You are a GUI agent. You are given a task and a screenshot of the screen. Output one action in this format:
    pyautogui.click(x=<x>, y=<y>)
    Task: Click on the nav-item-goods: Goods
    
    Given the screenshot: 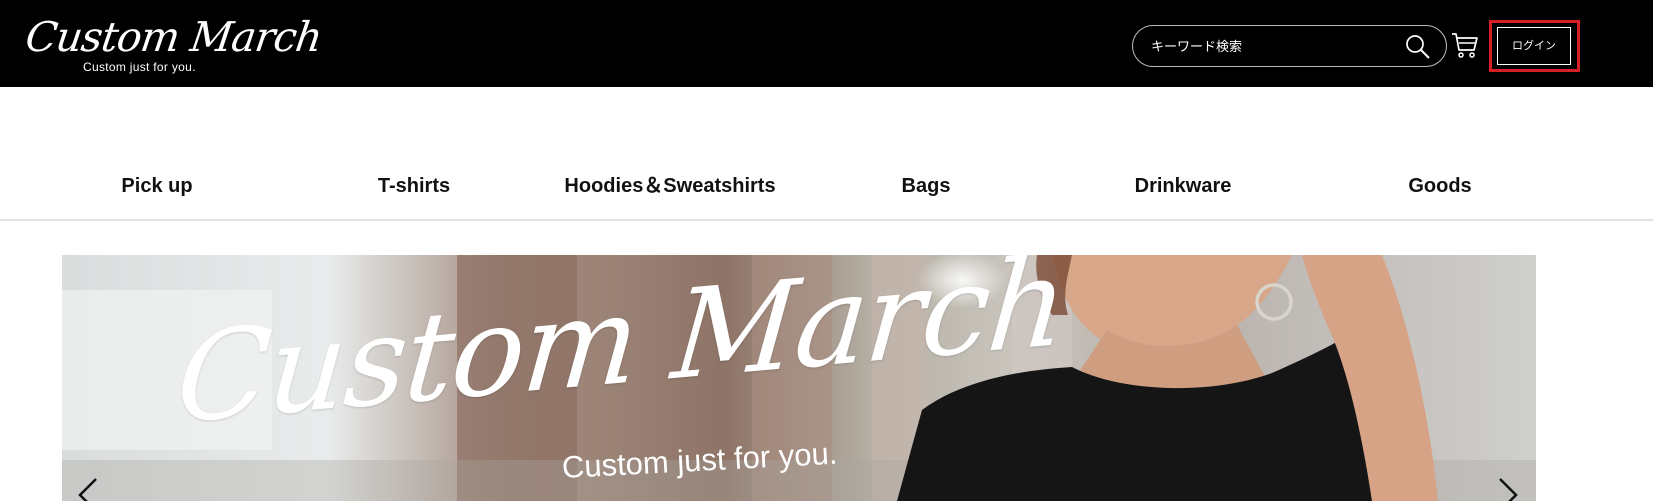 What is the action you would take?
    pyautogui.click(x=1439, y=186)
    